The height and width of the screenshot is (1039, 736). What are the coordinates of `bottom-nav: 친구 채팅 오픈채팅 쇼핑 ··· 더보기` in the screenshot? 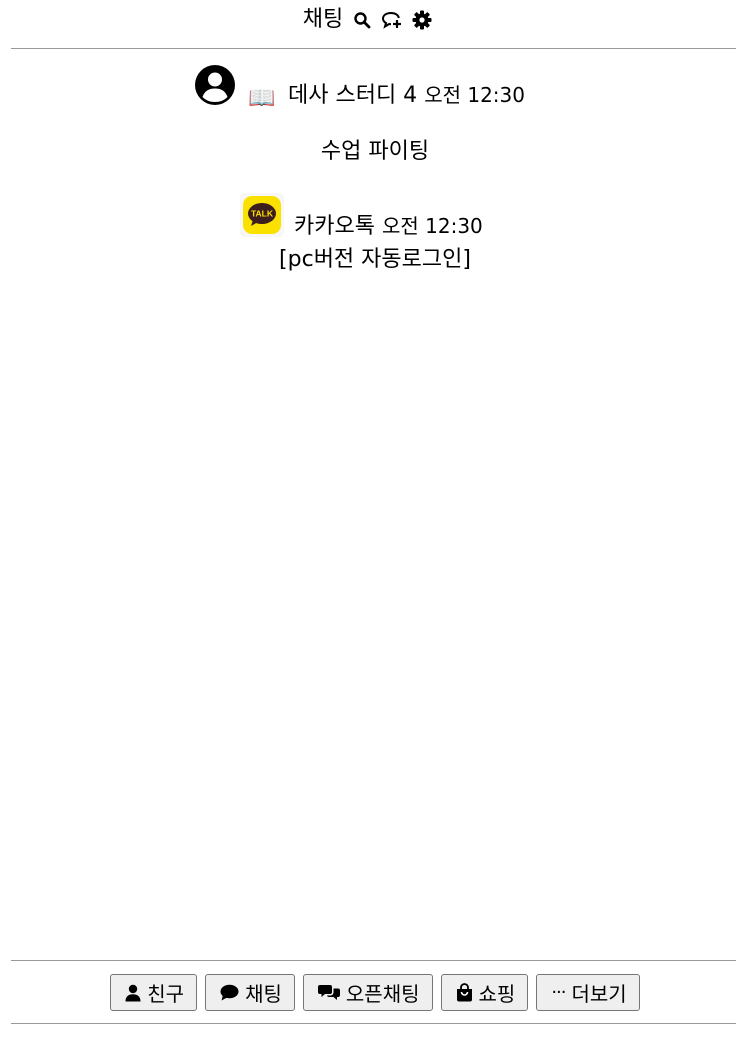 It's located at (368, 993).